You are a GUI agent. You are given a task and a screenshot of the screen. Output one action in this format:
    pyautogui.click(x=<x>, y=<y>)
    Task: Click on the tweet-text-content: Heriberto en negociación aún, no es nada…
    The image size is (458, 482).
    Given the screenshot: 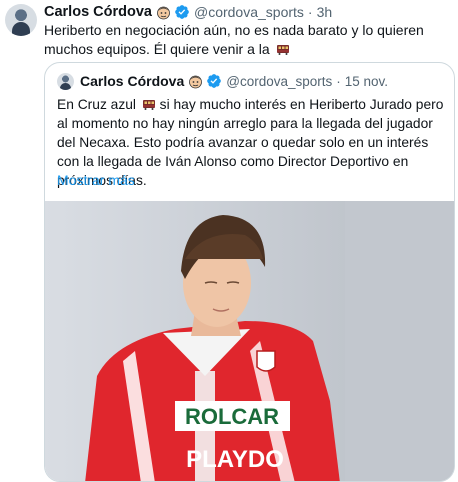 What is the action you would take?
    pyautogui.click(x=234, y=39)
    